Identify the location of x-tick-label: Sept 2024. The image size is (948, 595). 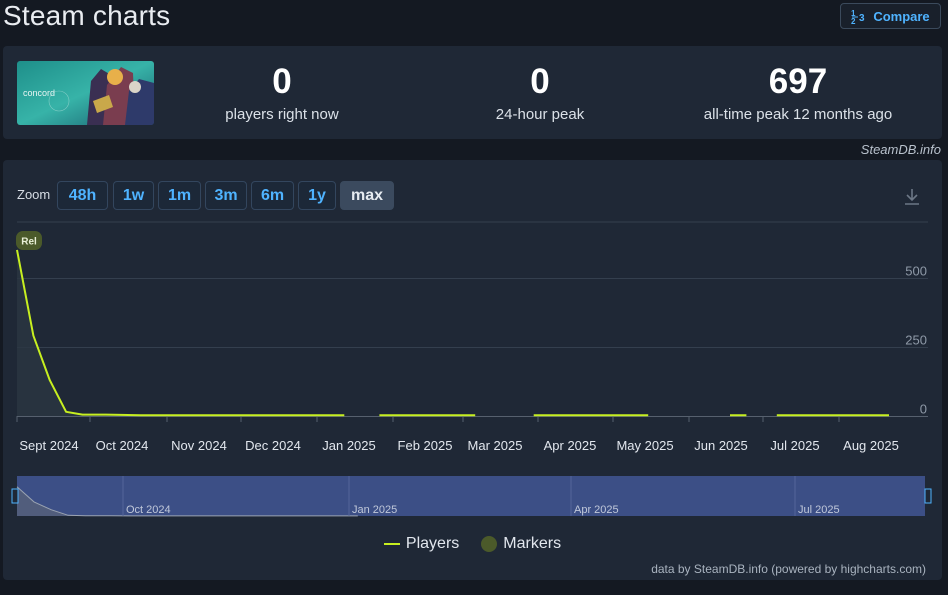
(48, 445).